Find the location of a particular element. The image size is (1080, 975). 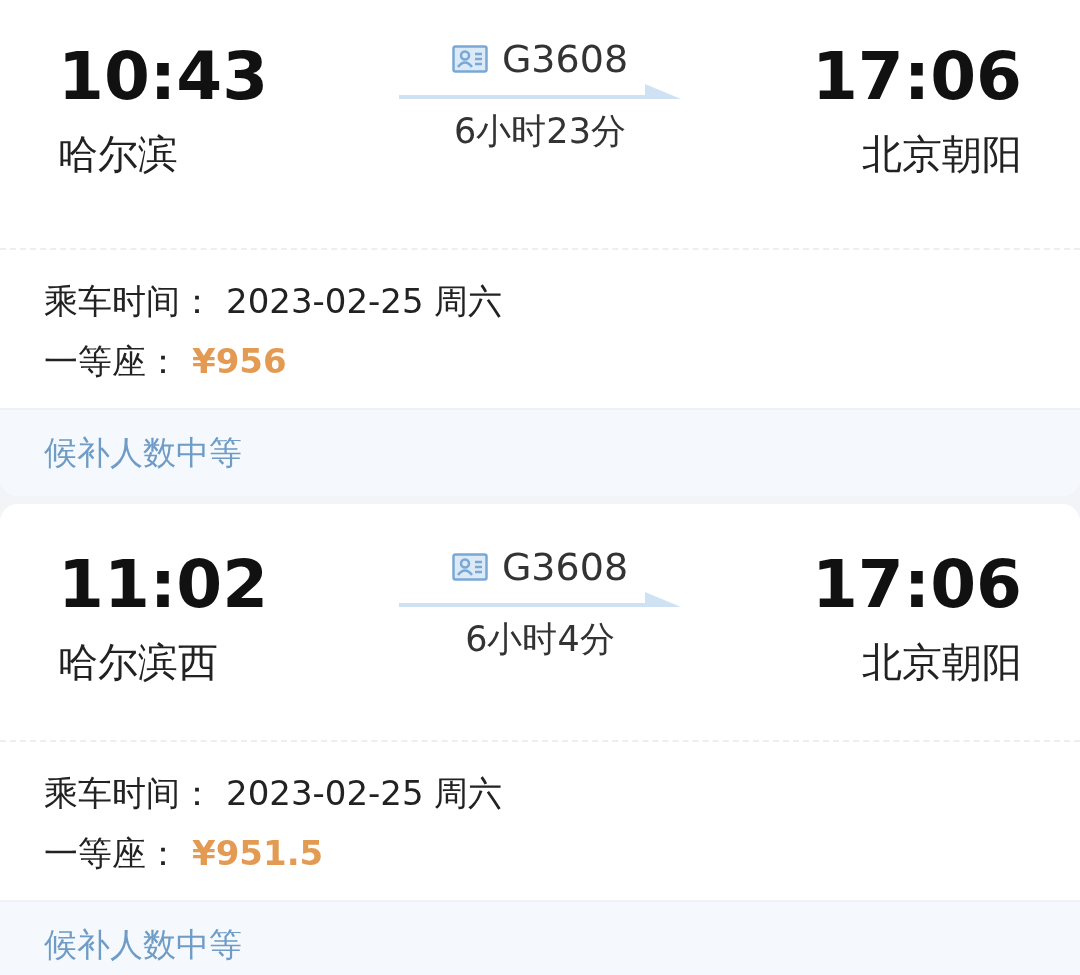

travel-duration: 6小时23分 is located at coordinates (540, 131).